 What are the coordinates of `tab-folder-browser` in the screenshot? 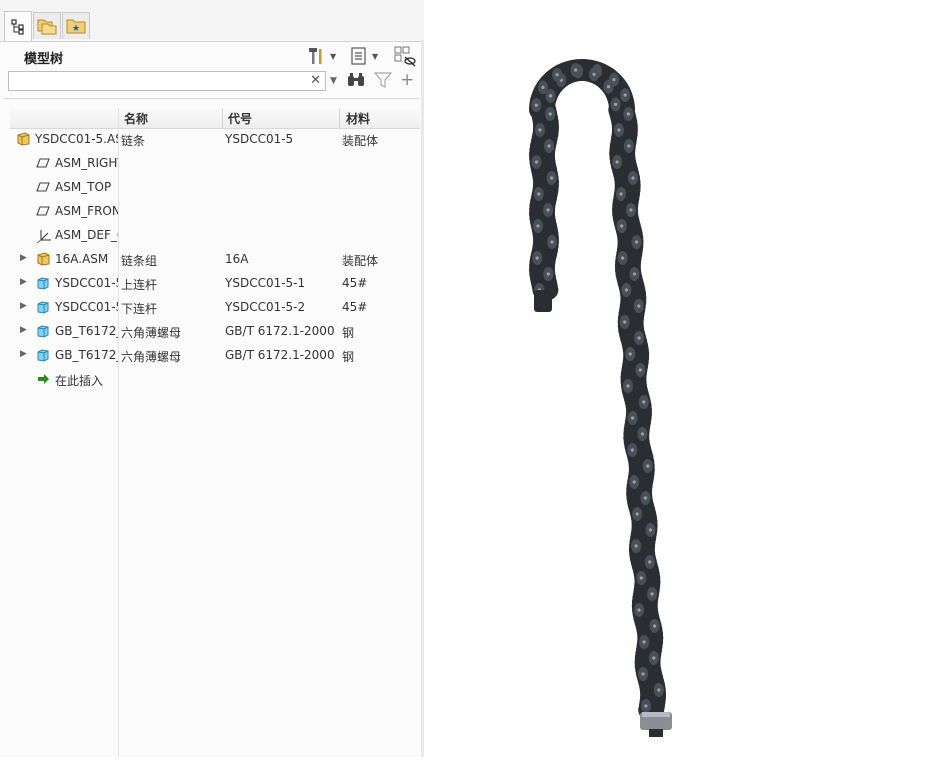 It's located at (47, 25).